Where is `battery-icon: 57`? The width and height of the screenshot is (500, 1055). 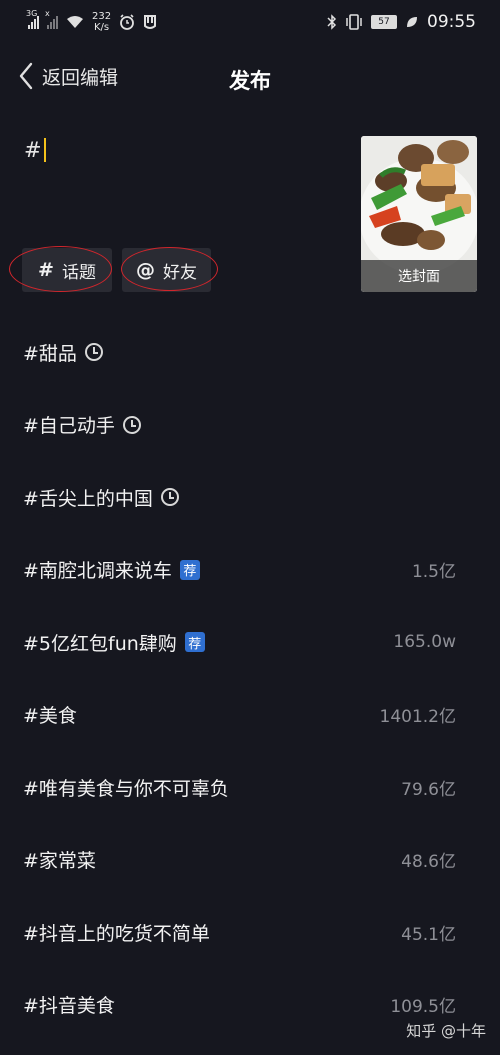 battery-icon: 57 is located at coordinates (384, 22).